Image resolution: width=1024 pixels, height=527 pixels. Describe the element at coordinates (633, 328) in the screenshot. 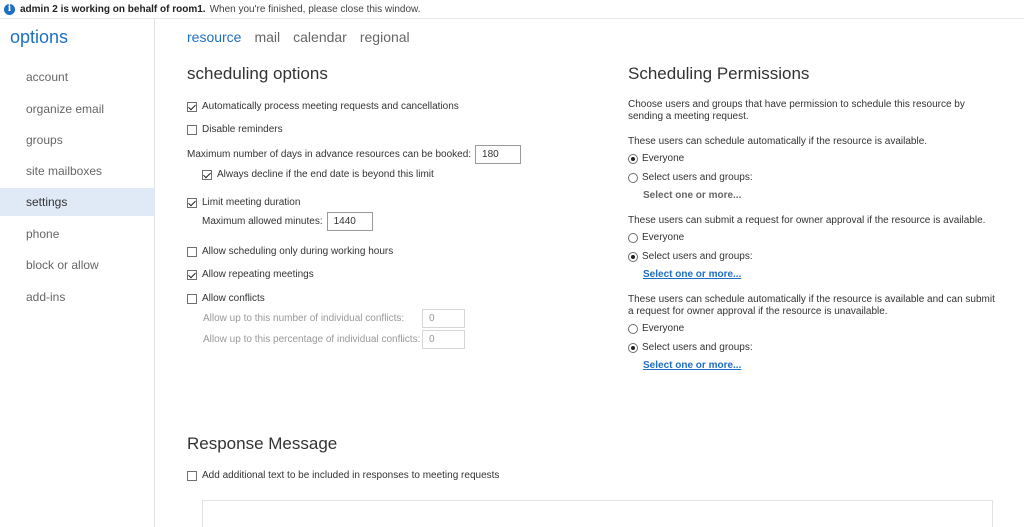

I see `group3-everyone-radio` at that location.